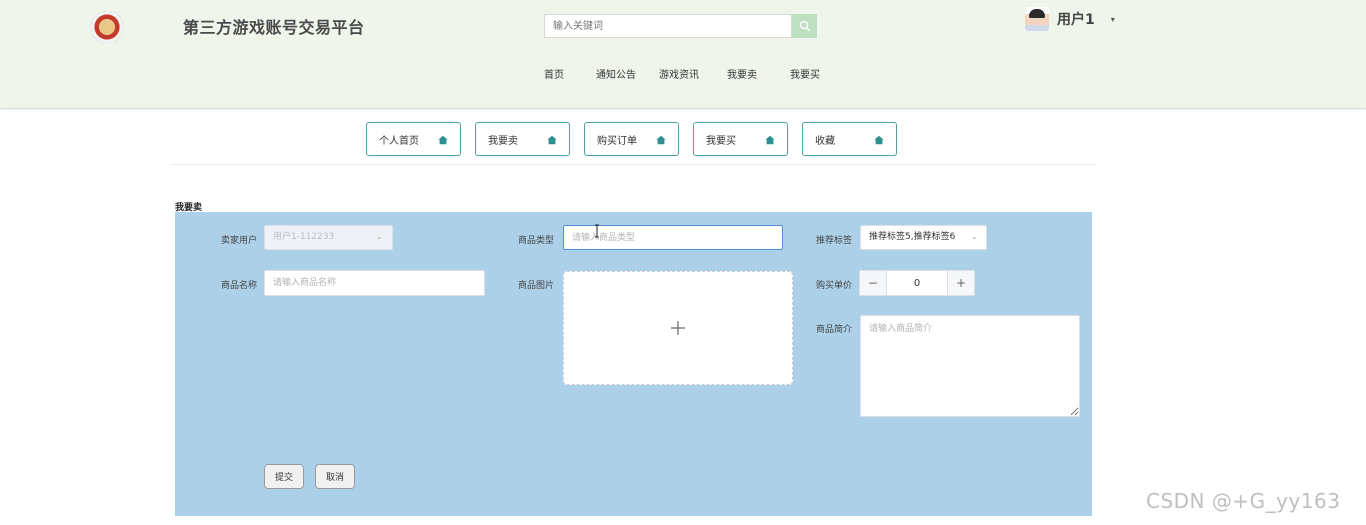 Image resolution: width=1366 pixels, height=525 pixels. Describe the element at coordinates (1076, 19) in the screenshot. I see `user-name: 用户1` at that location.